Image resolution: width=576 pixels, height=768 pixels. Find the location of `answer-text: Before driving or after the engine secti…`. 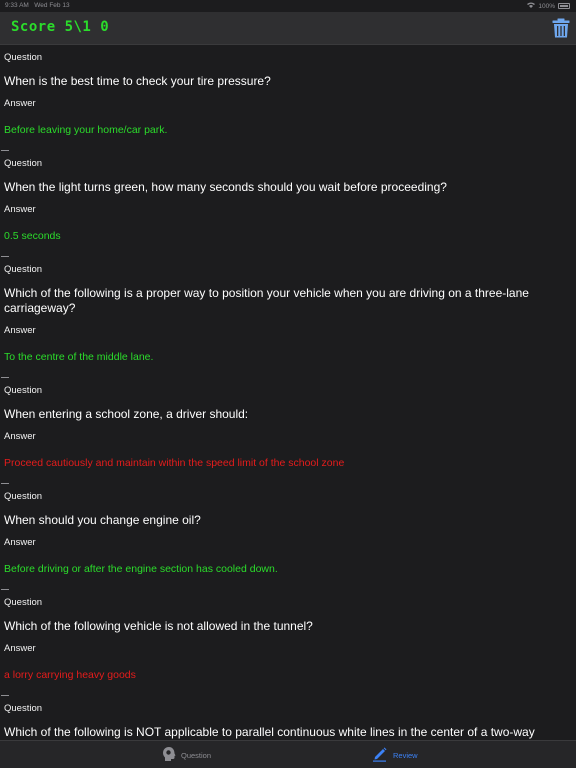

answer-text: Before driving or after the engine secti… is located at coordinates (141, 569).